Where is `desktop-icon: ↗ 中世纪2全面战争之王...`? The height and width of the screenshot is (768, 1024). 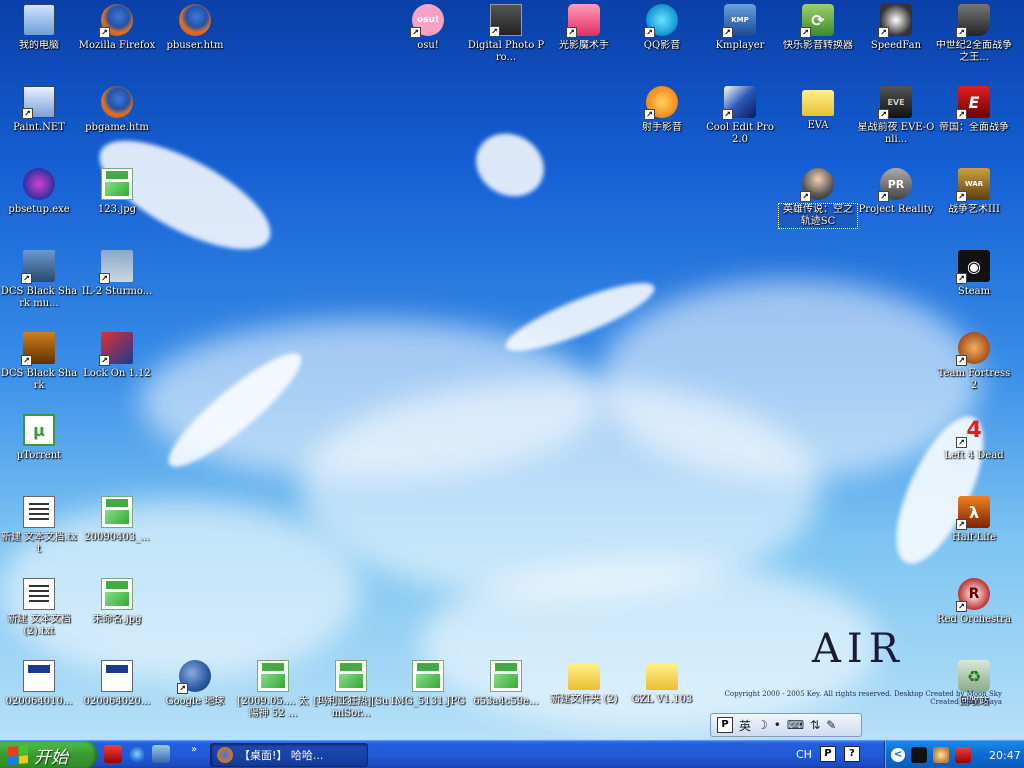
desktop-icon: ↗ 中世纪2全面战争之王... is located at coordinates (974, 41).